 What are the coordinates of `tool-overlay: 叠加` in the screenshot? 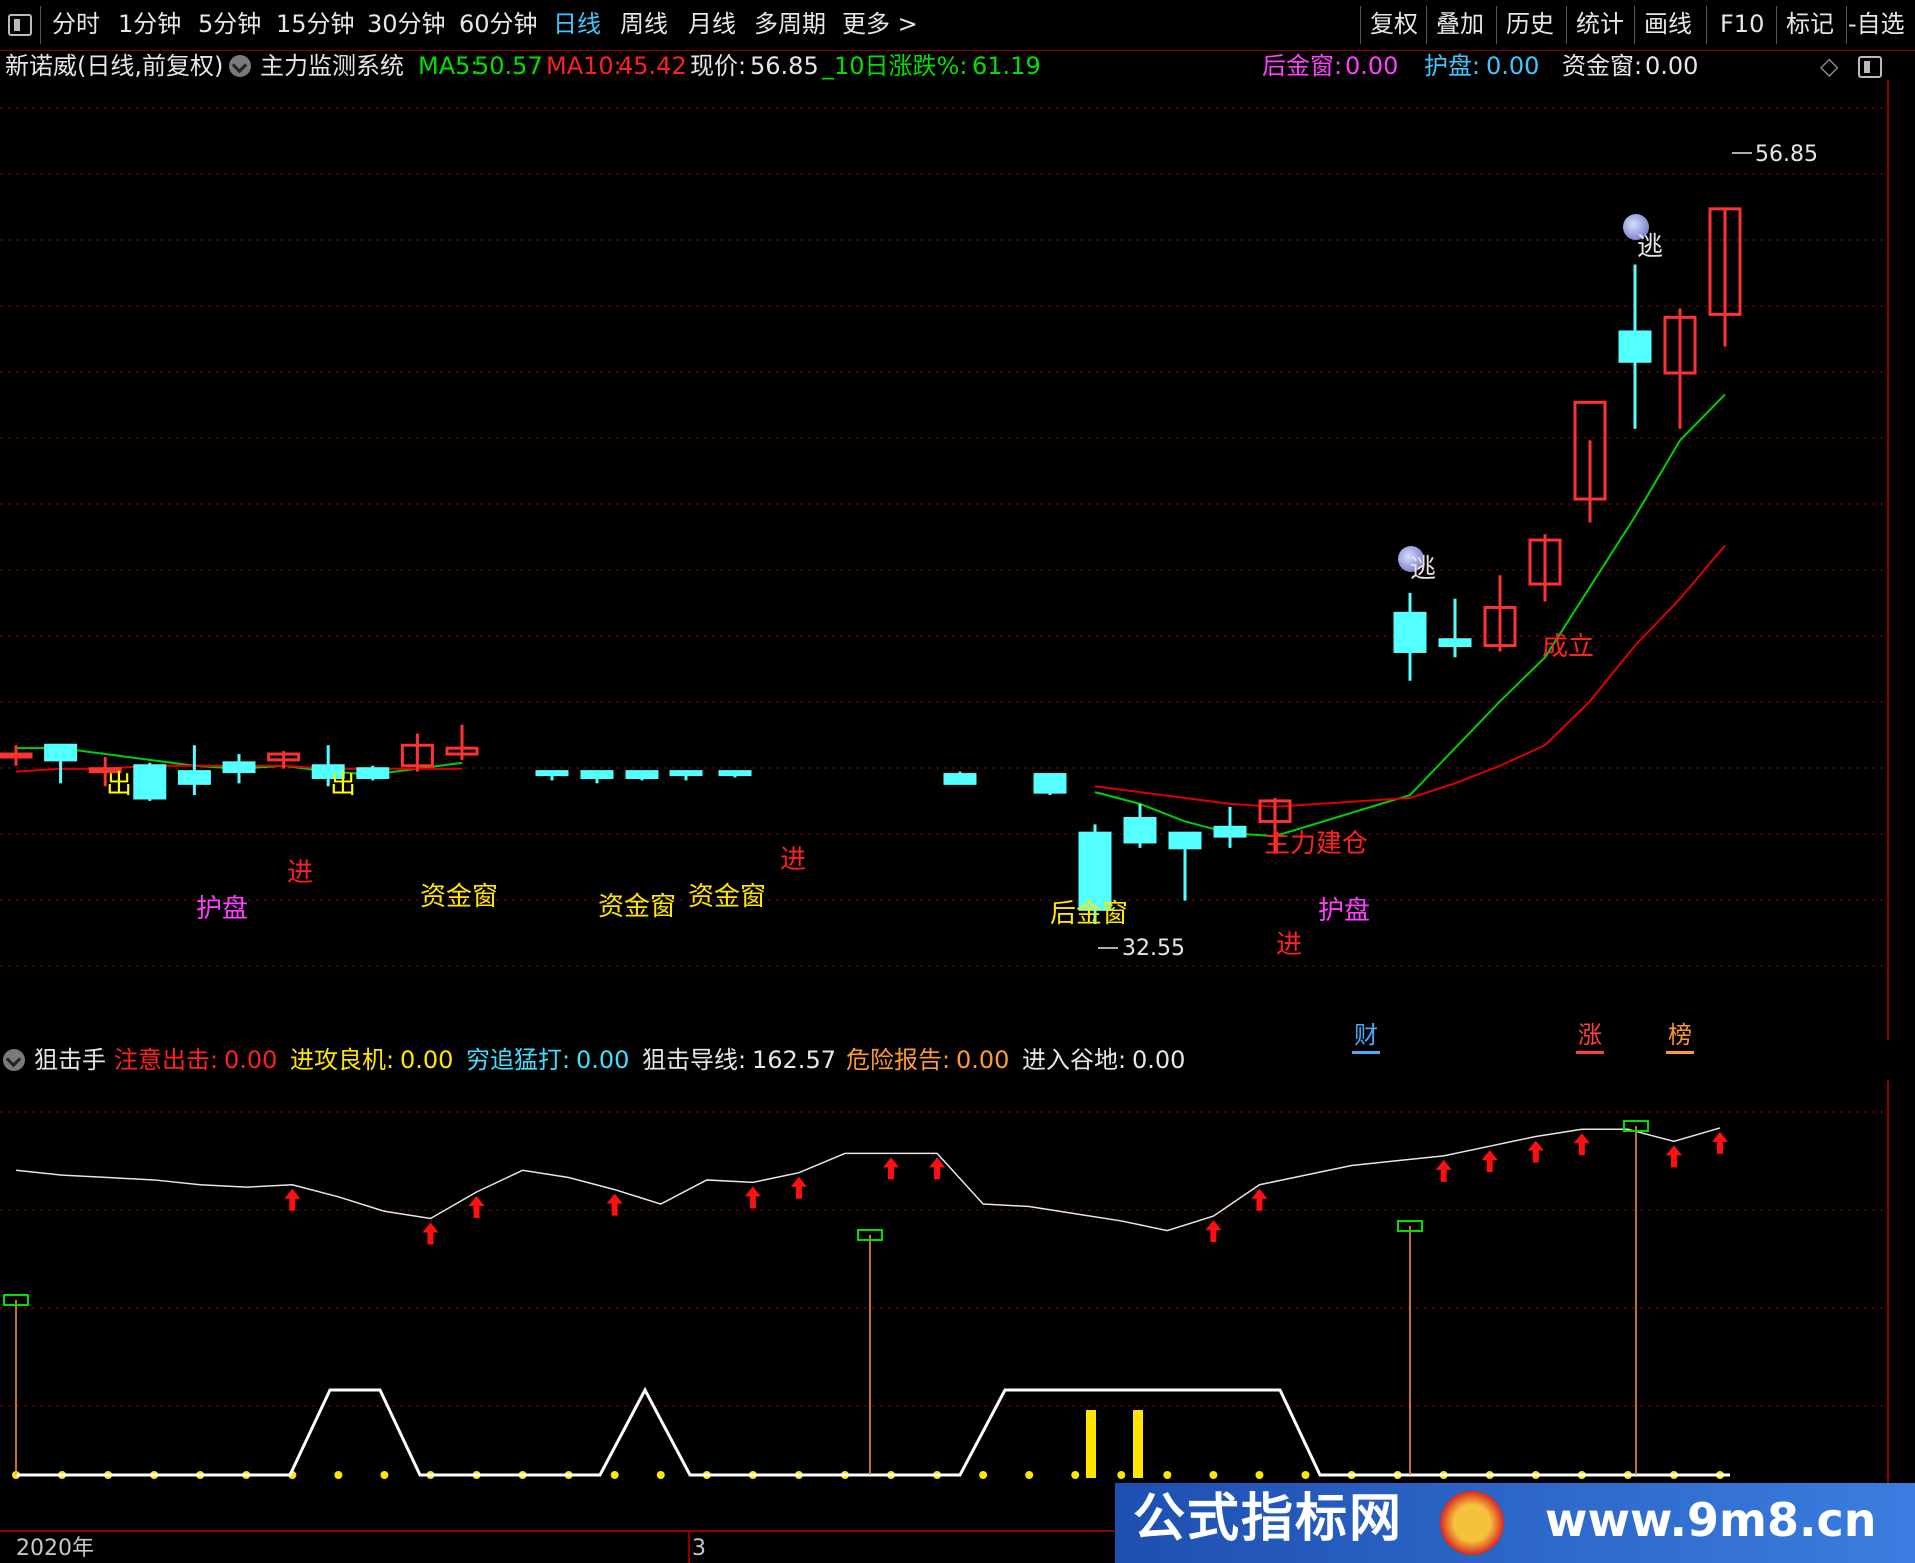 It's located at (1460, 24).